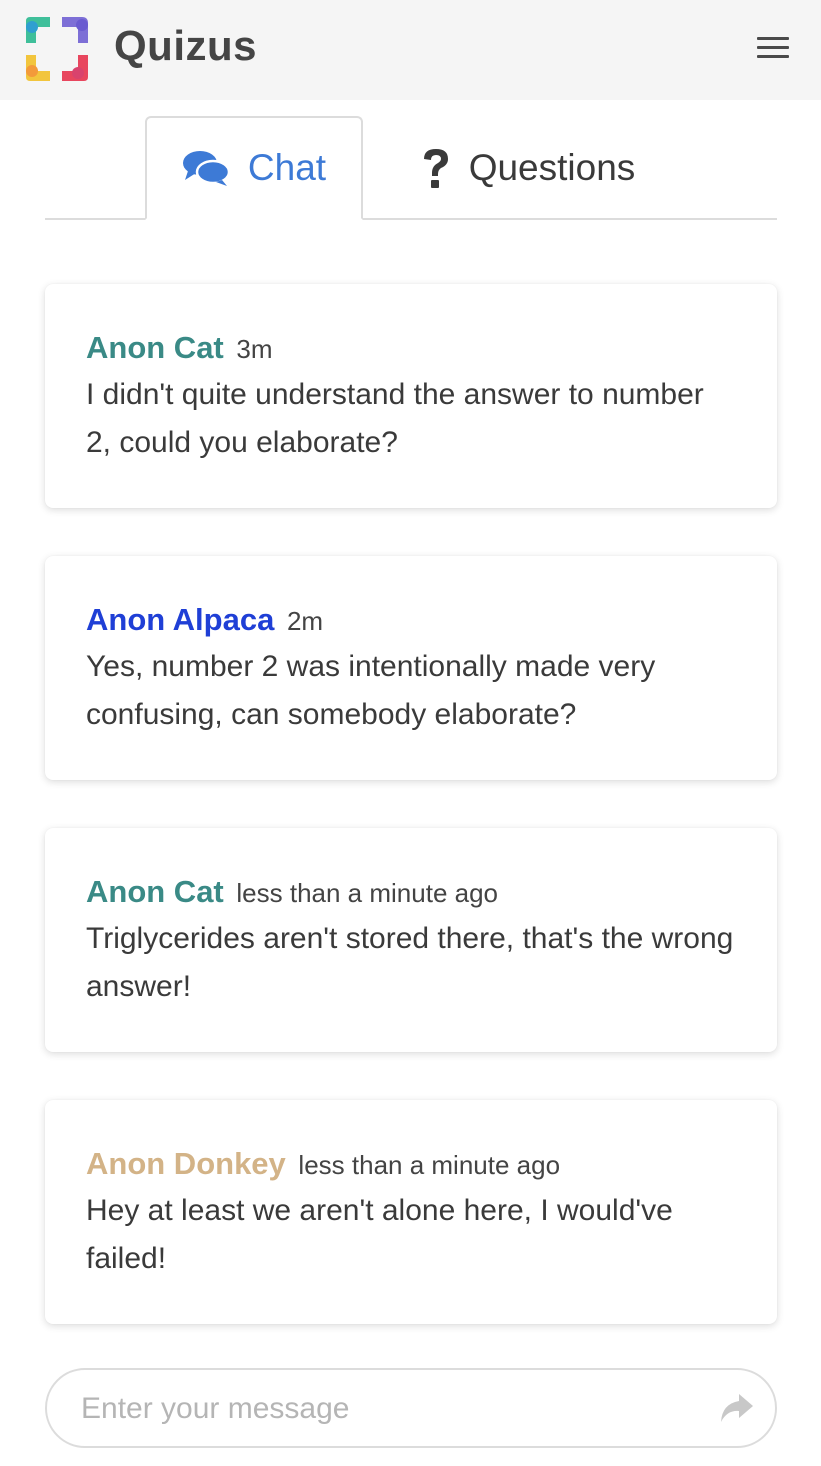 This screenshot has width=821, height=1466. Describe the element at coordinates (411, 620) in the screenshot. I see `message-meta: Anon Alpaca 2m` at that location.